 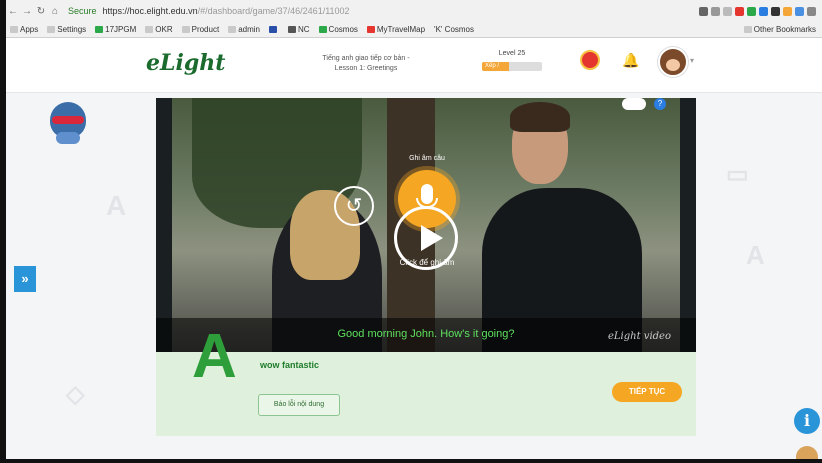 What do you see at coordinates (214, 356) in the screenshot?
I see `answer-letter: A` at bounding box center [214, 356].